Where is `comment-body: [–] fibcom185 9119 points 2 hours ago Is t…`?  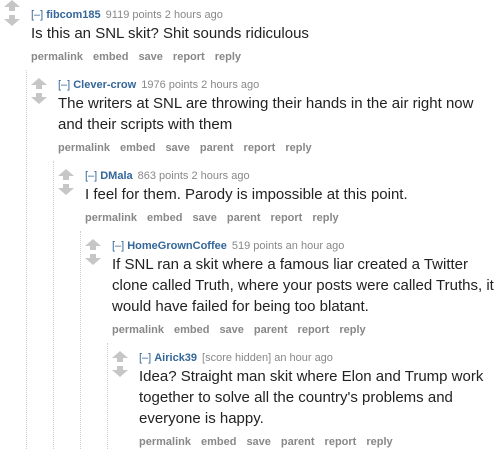 comment-body: [–] fibcom185 9119 points 2 hours ago Is t… is located at coordinates (265, 36).